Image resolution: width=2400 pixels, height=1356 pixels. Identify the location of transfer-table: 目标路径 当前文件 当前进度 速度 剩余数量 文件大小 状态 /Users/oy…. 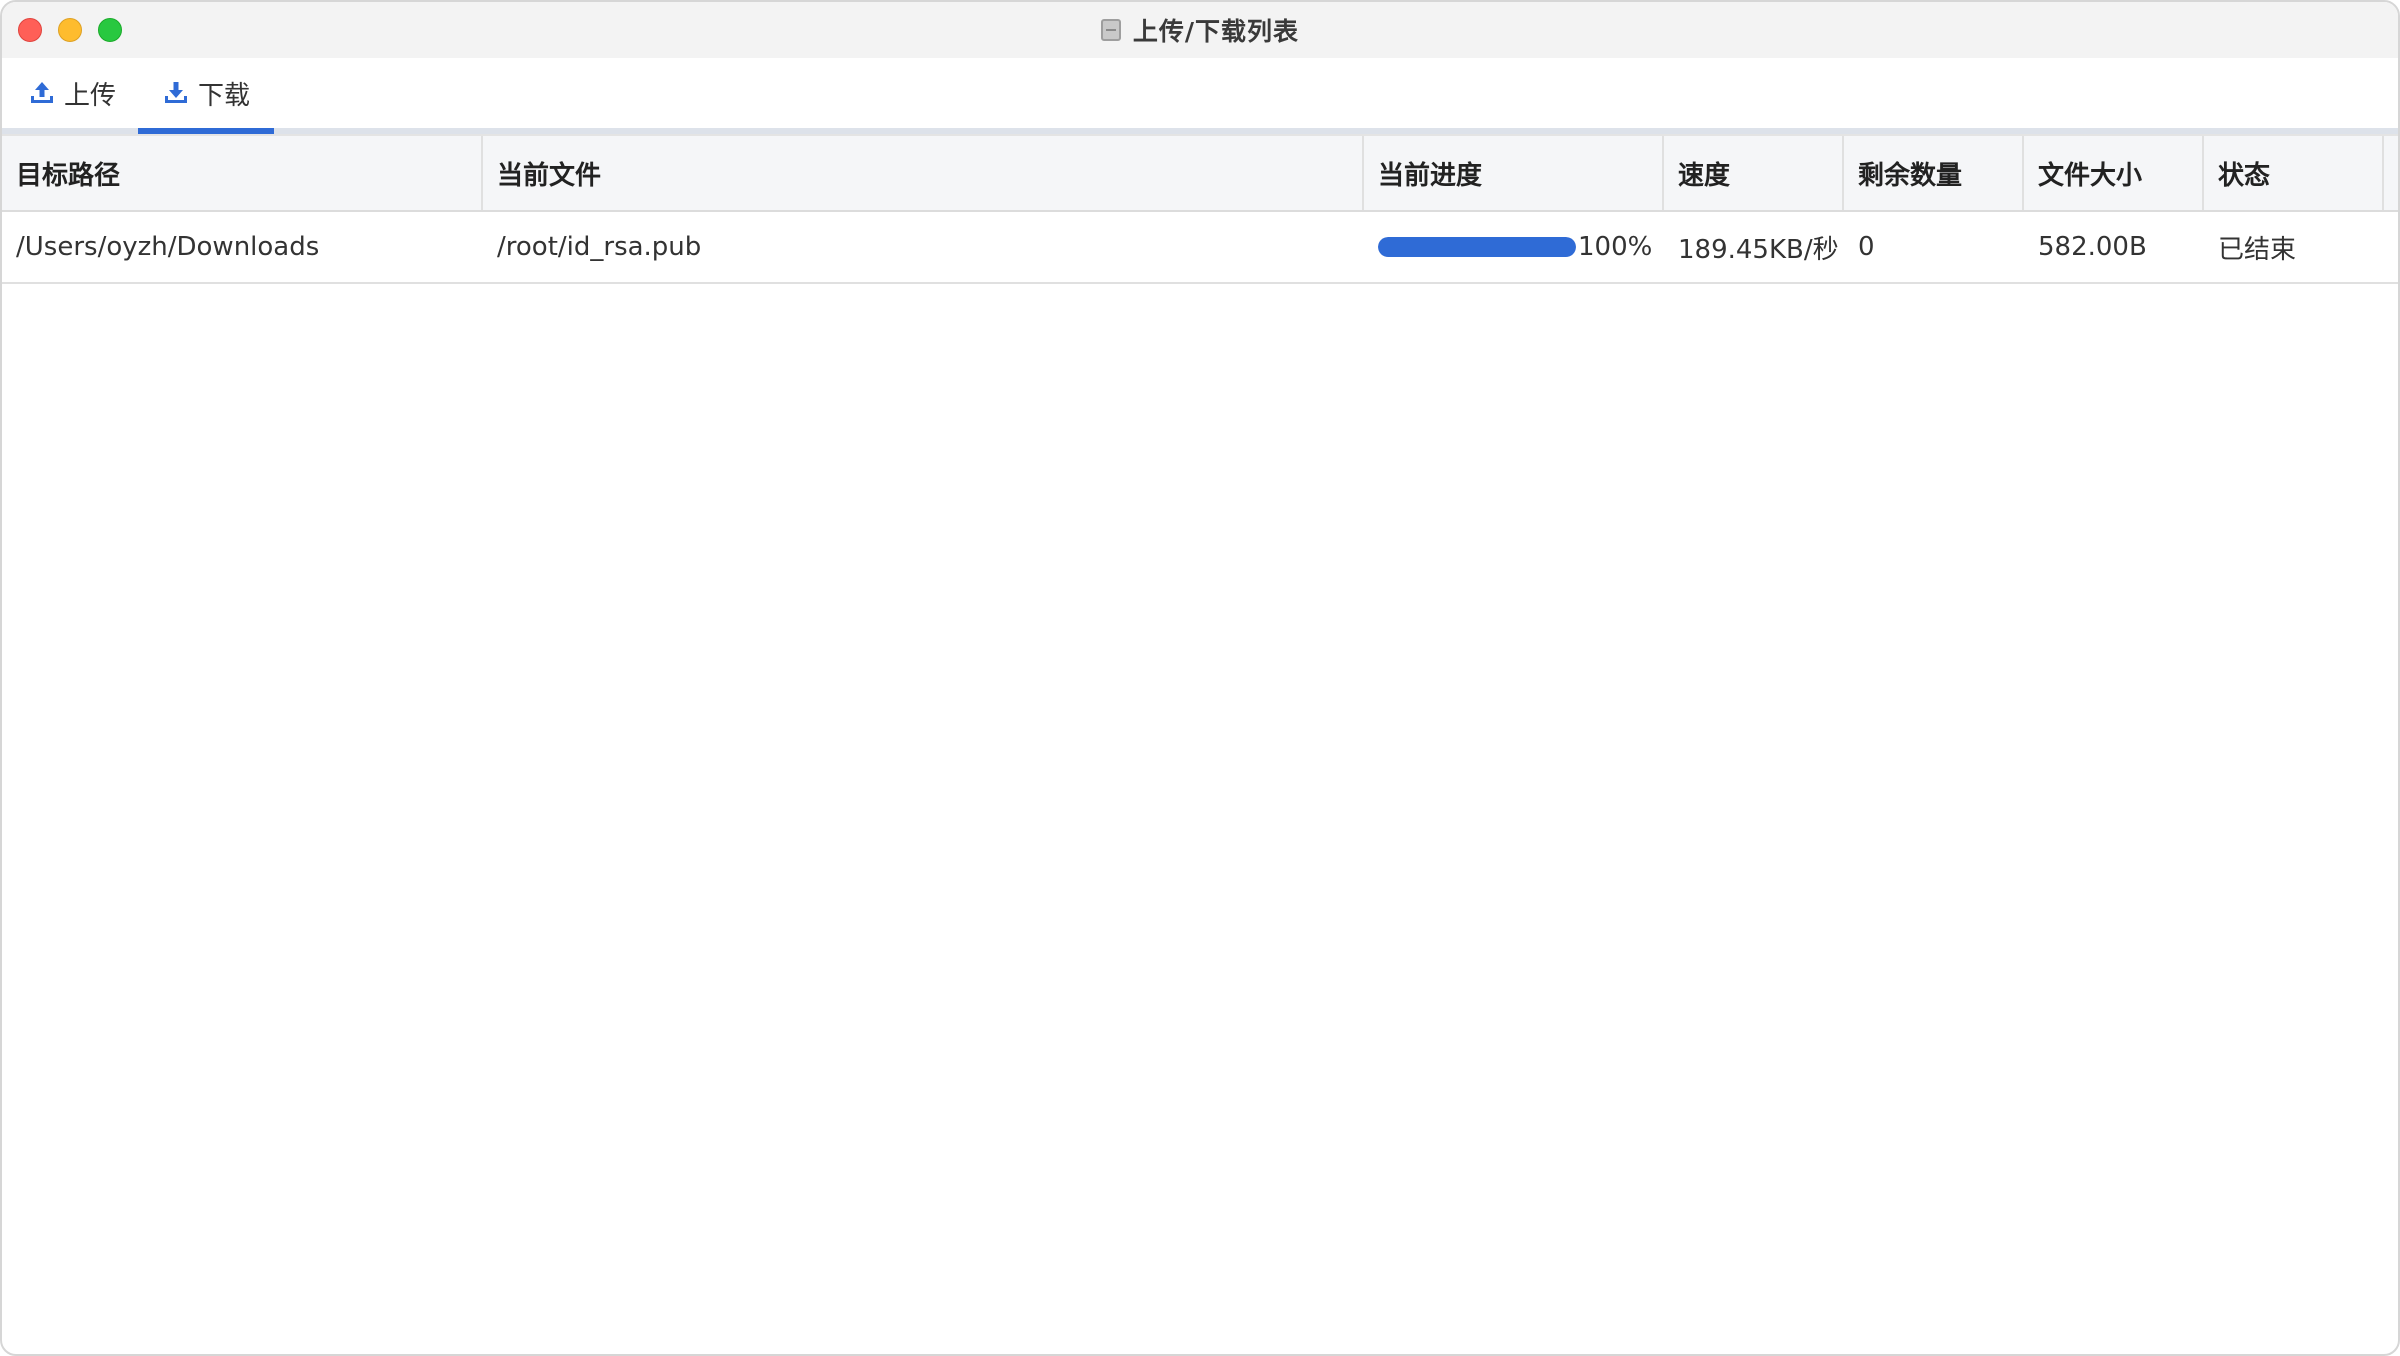
(1200, 209).